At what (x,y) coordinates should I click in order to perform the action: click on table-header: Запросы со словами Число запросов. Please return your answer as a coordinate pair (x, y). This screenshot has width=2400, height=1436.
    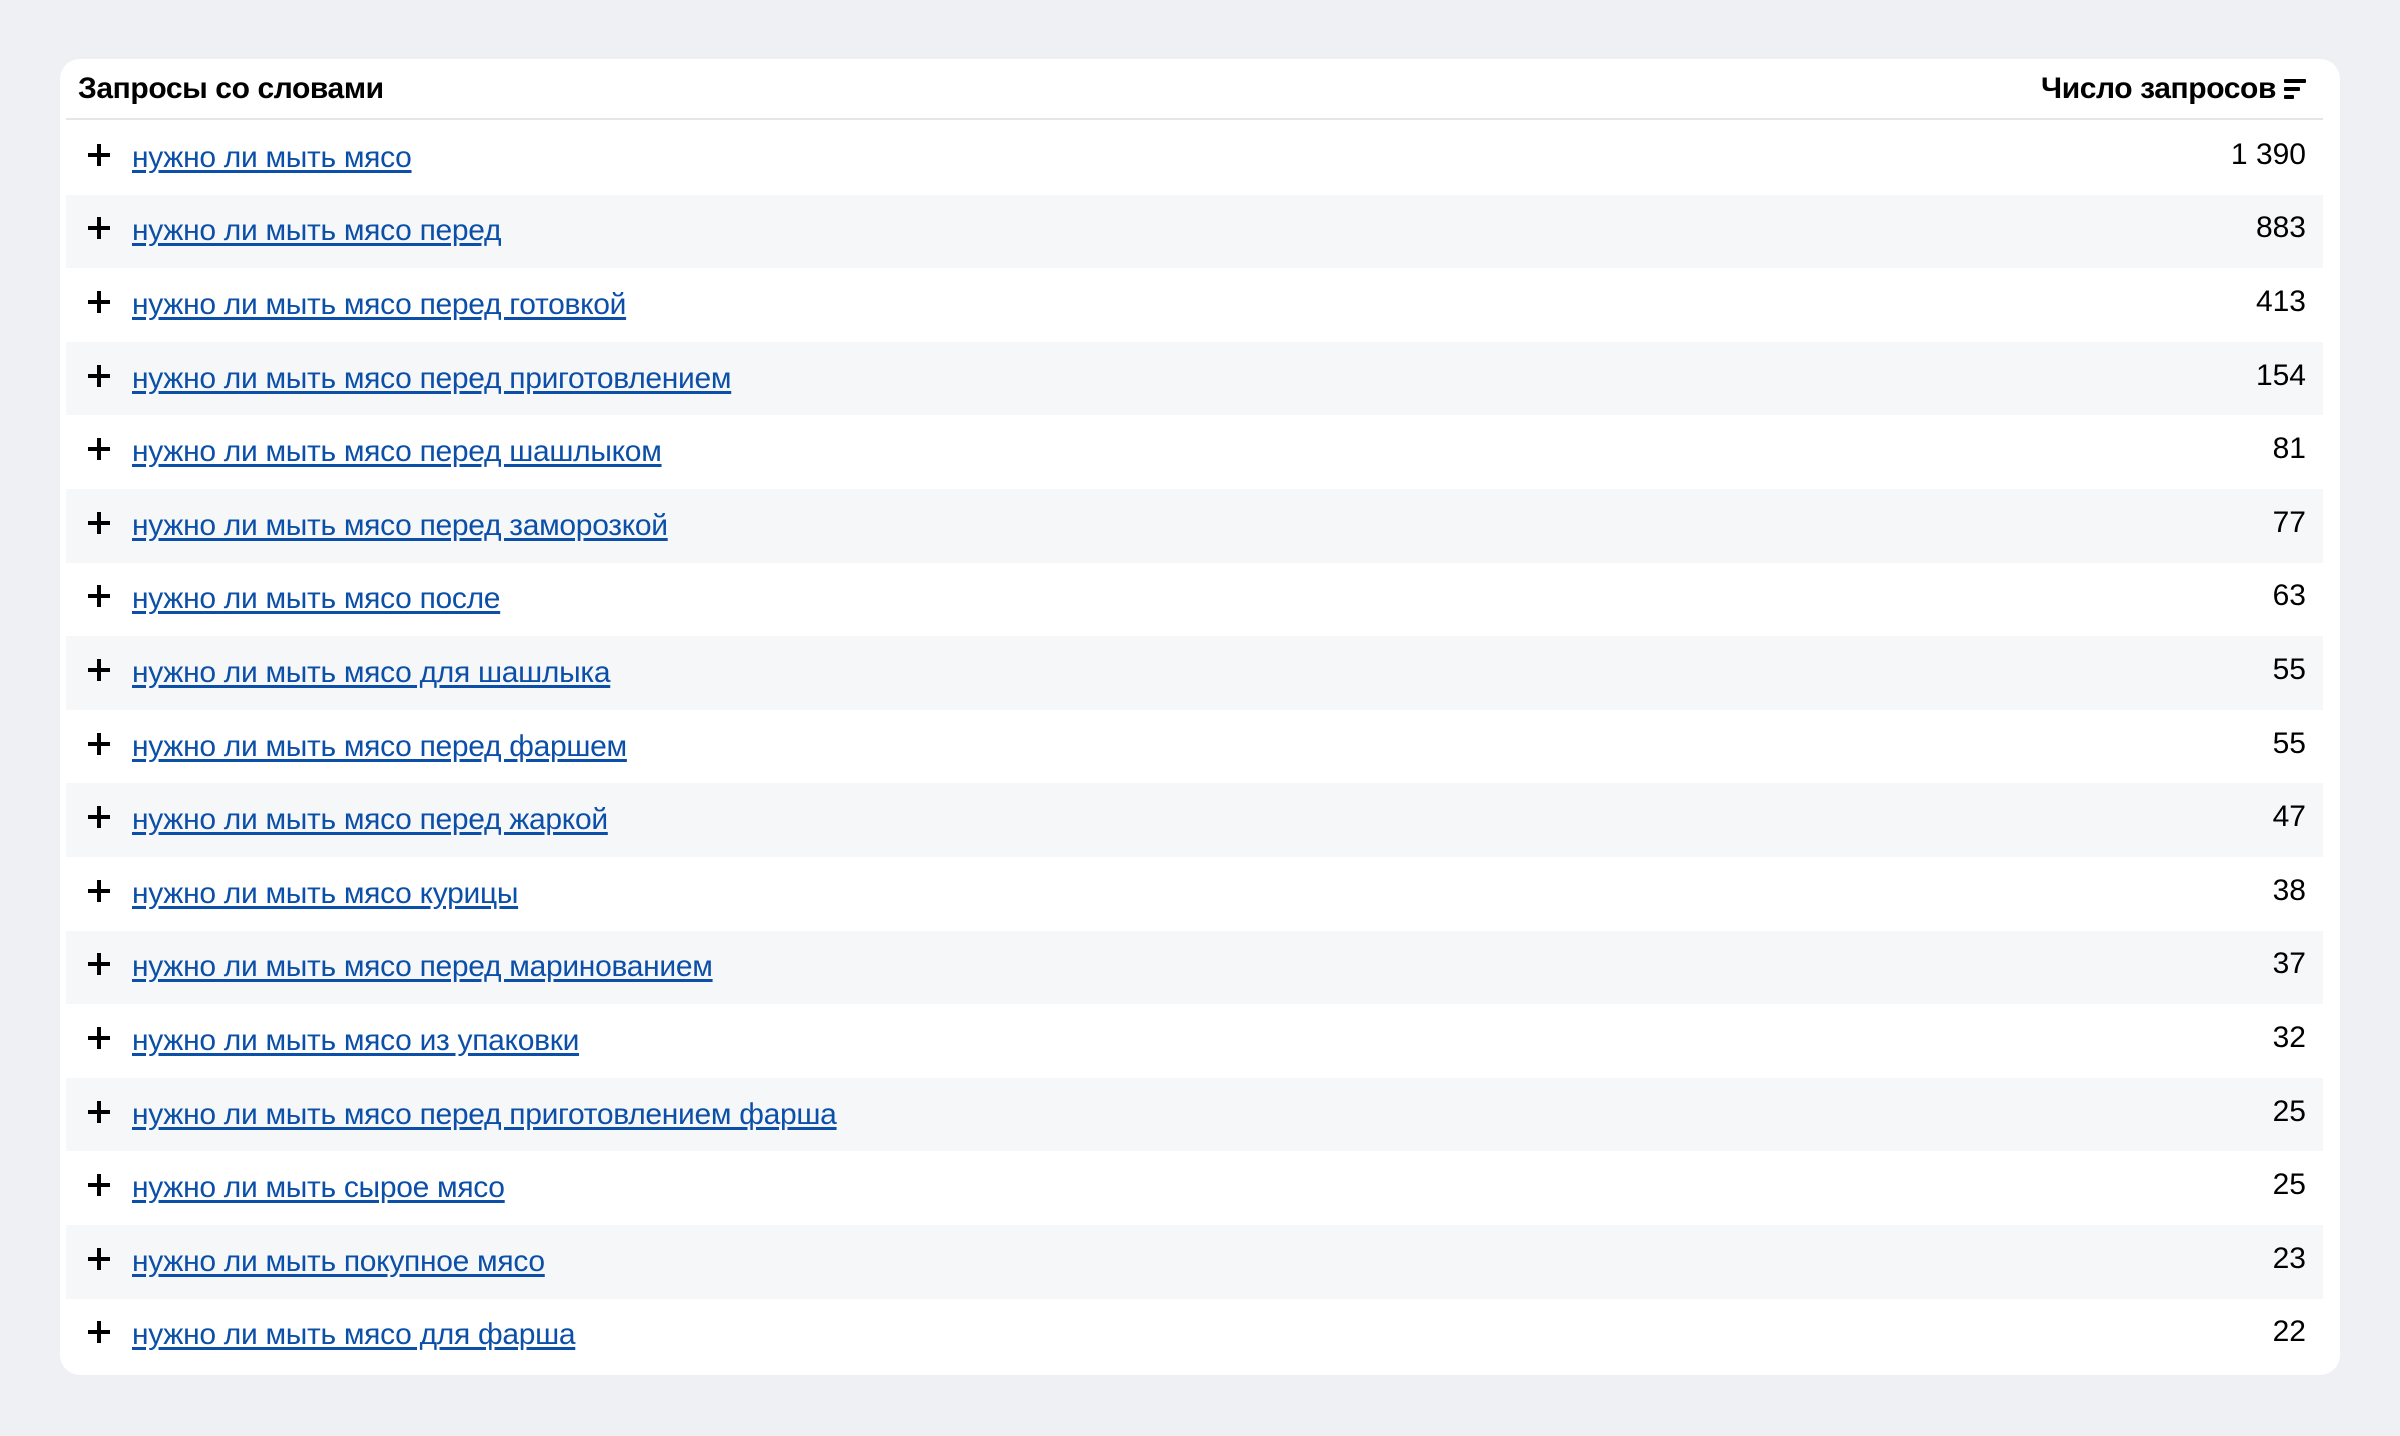
    Looking at the image, I should click on (1194, 89).